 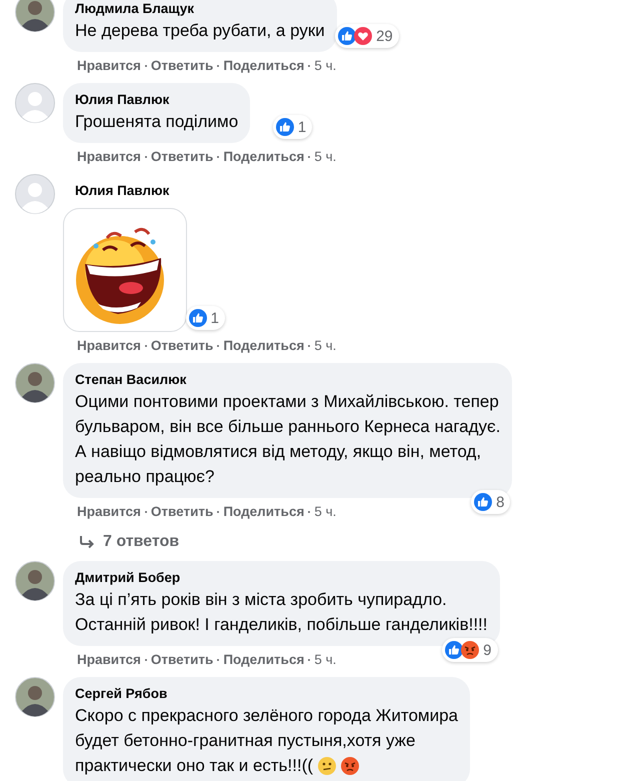 What do you see at coordinates (200, 30) in the screenshot?
I see `comment-text: Не дерева треба рубати, а руки` at bounding box center [200, 30].